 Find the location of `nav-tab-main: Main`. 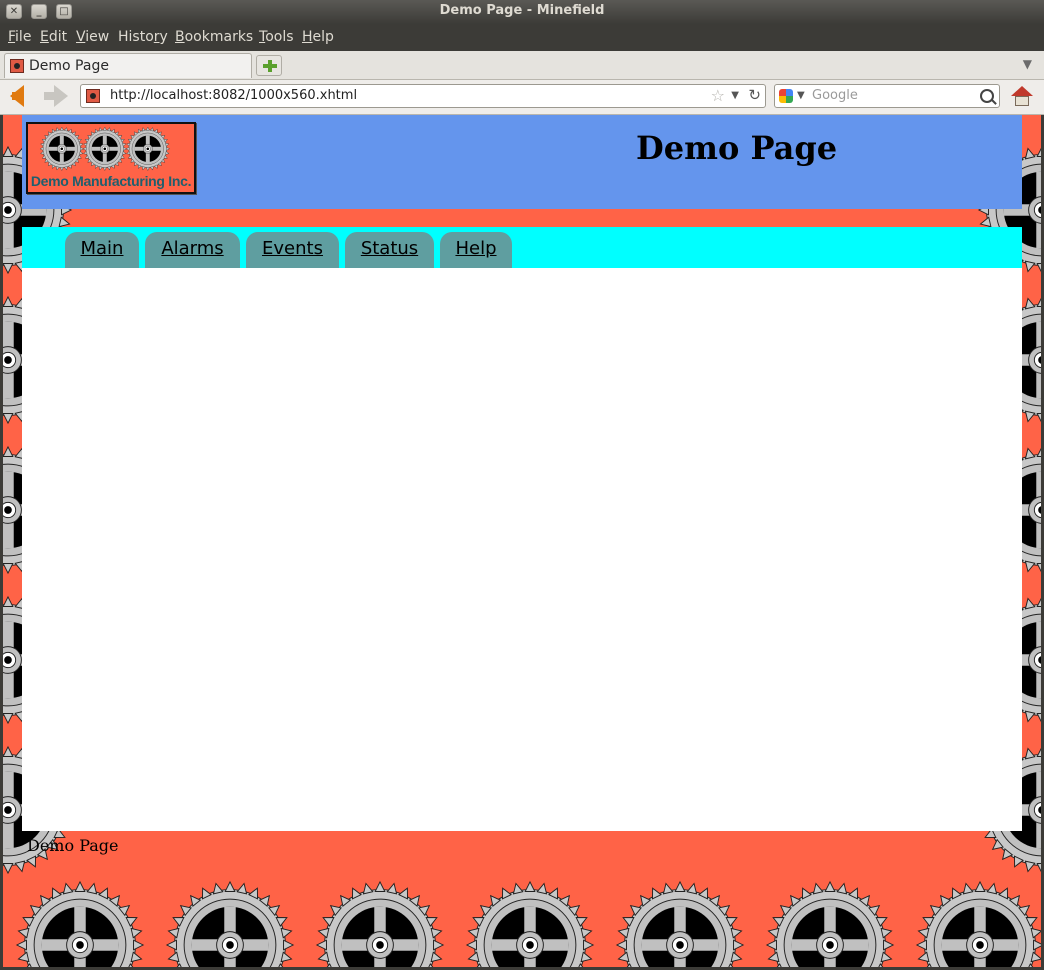

nav-tab-main: Main is located at coordinates (102, 250).